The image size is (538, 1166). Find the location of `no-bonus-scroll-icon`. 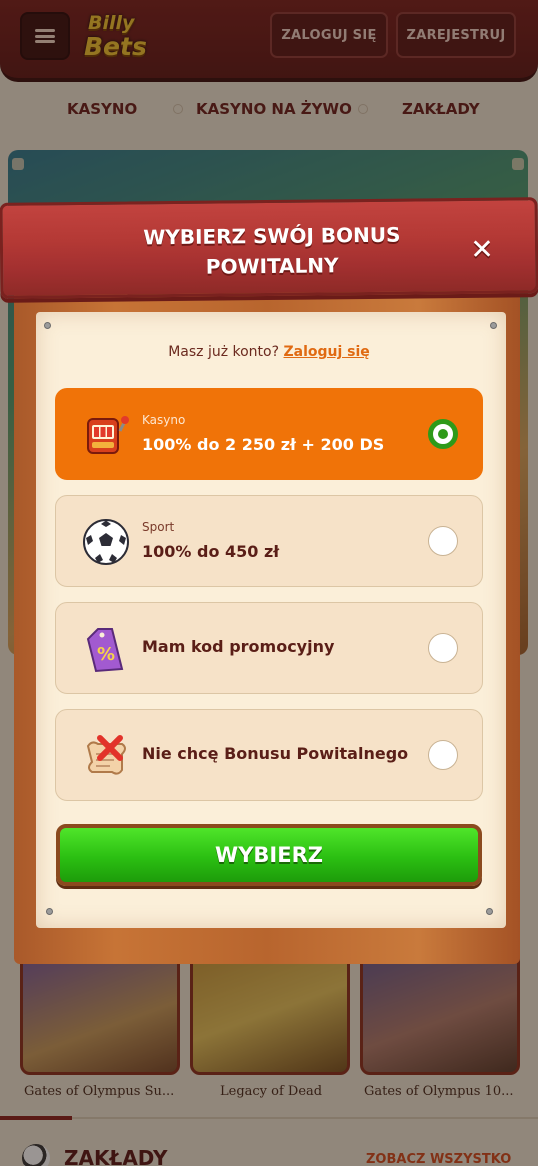

no-bonus-scroll-icon is located at coordinates (106, 755).